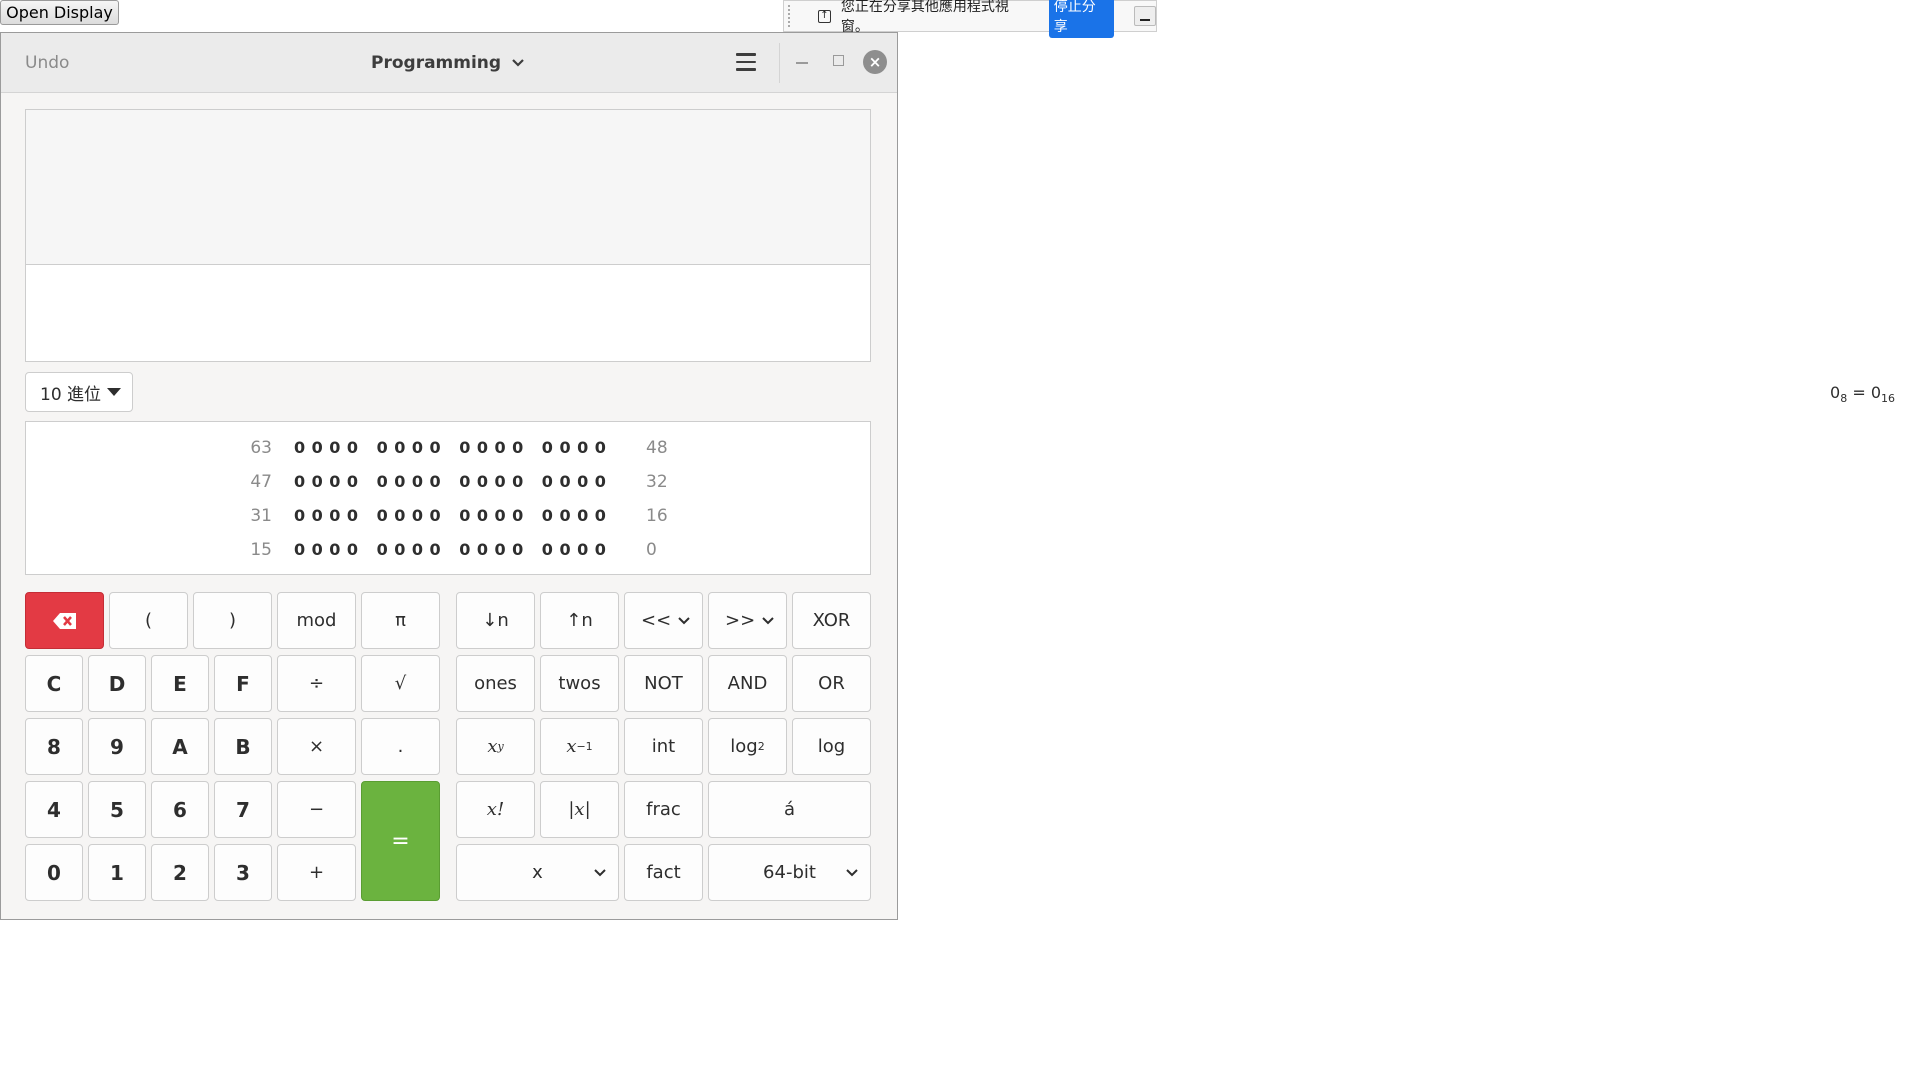  What do you see at coordinates (663, 746) in the screenshot?
I see `integer-part-button: int` at bounding box center [663, 746].